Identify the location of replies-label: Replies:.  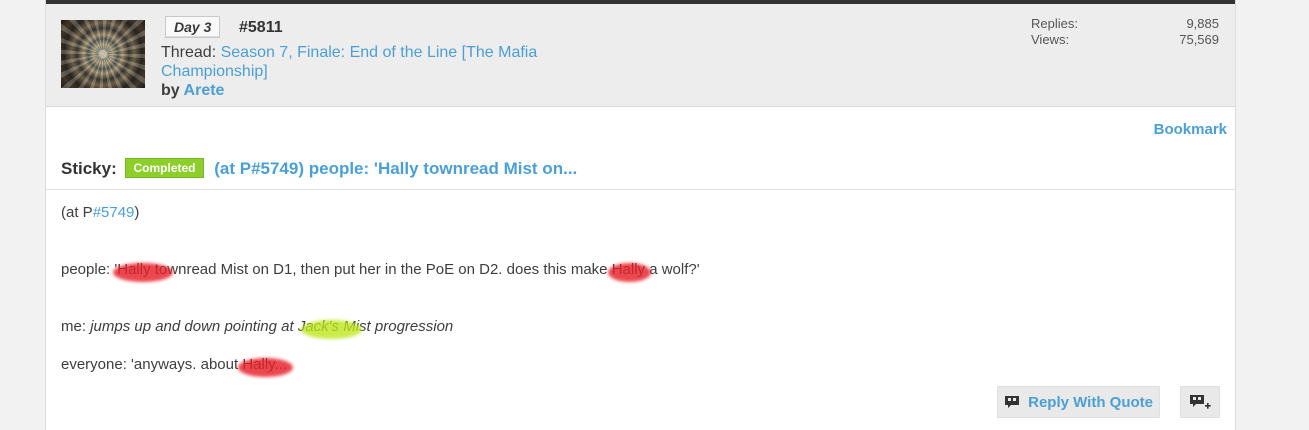
(1054, 23).